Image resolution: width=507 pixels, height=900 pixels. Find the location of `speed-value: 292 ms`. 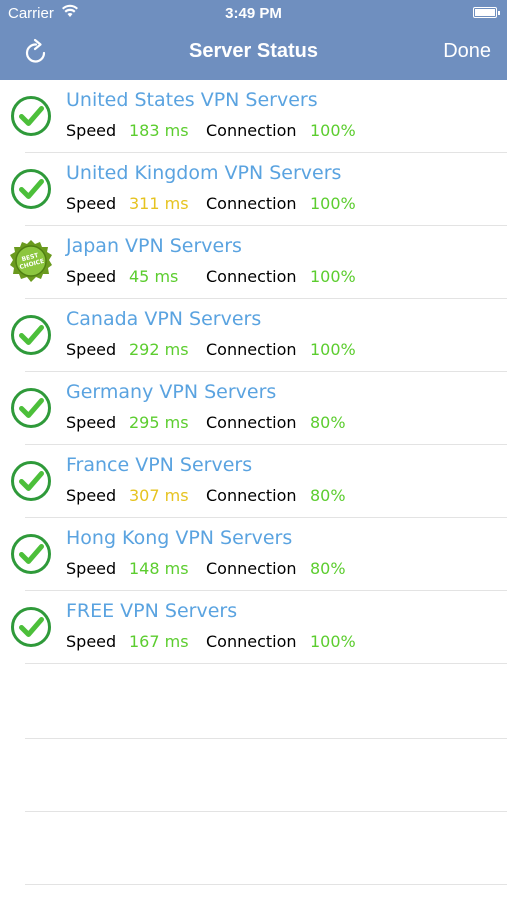

speed-value: 292 ms is located at coordinates (159, 349).